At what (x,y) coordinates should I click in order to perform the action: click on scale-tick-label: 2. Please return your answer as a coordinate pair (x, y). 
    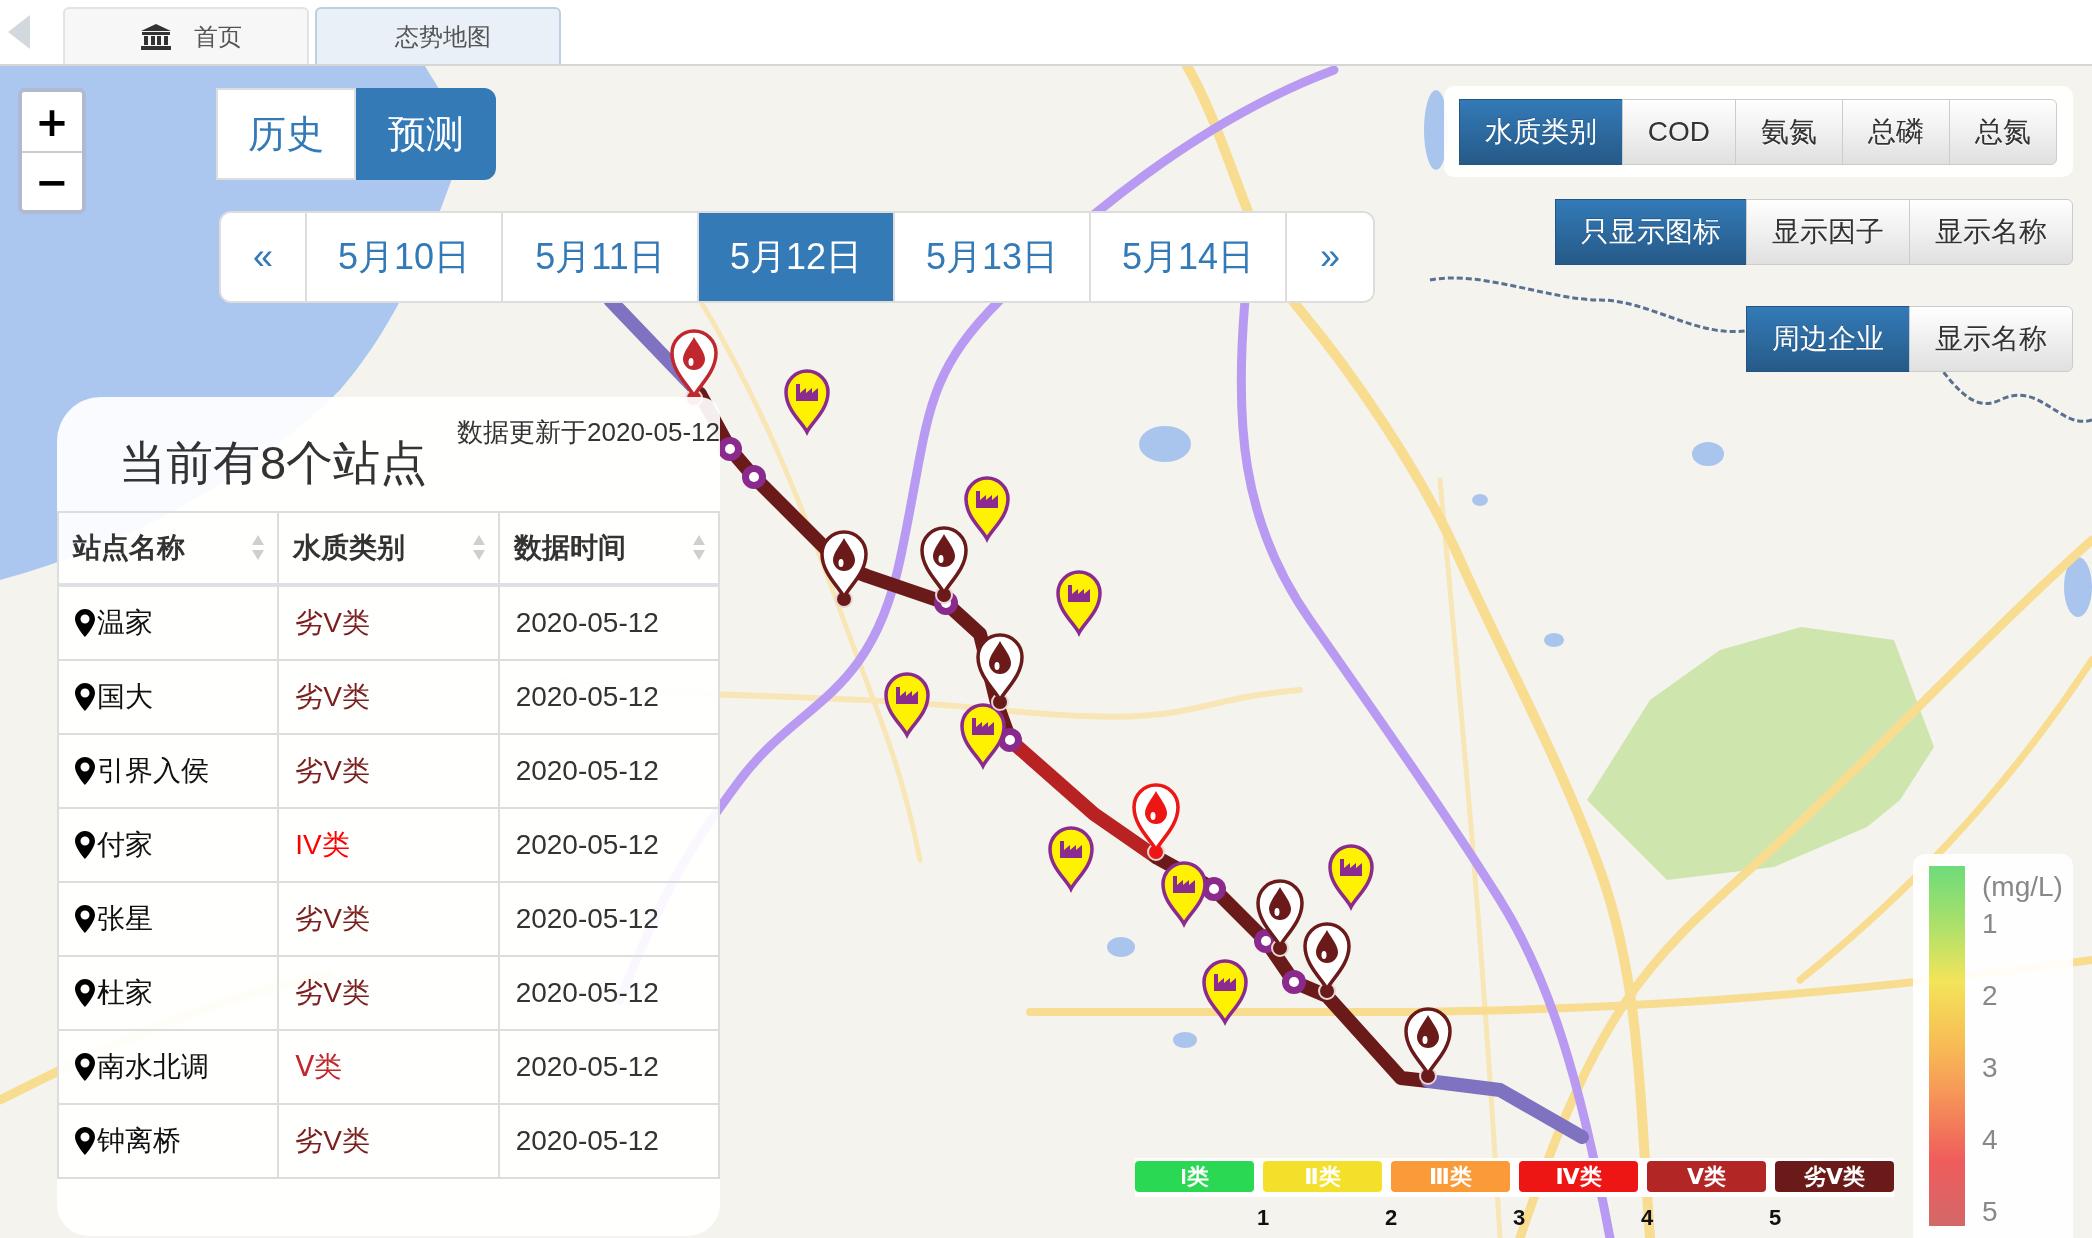
    Looking at the image, I should click on (1990, 995).